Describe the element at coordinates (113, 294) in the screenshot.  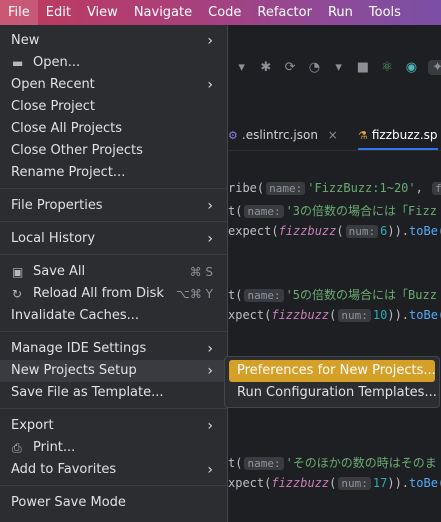
I see `menu-item-reload-all: ↻ Reload All from Disk ⌥⌘ Y` at that location.